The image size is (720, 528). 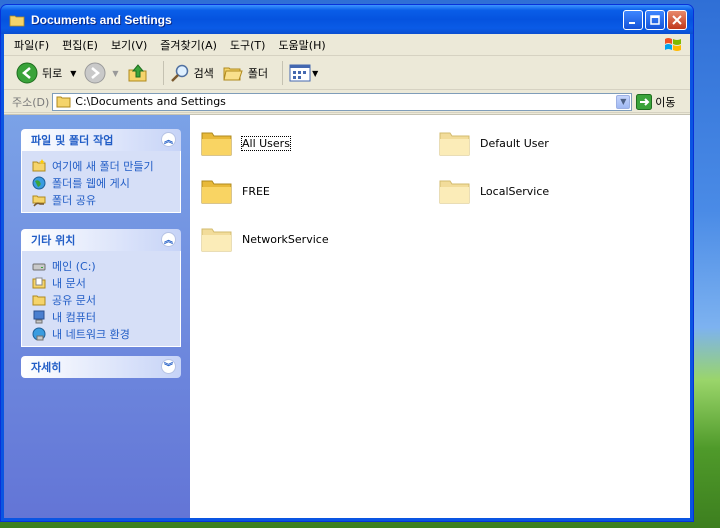 I want to click on search-icon, so click(x=179, y=73).